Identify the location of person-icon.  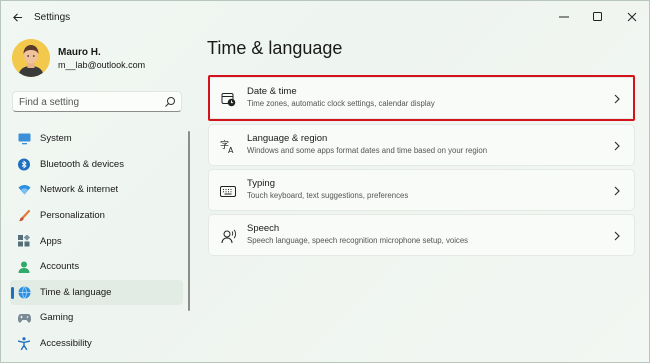
(24, 267).